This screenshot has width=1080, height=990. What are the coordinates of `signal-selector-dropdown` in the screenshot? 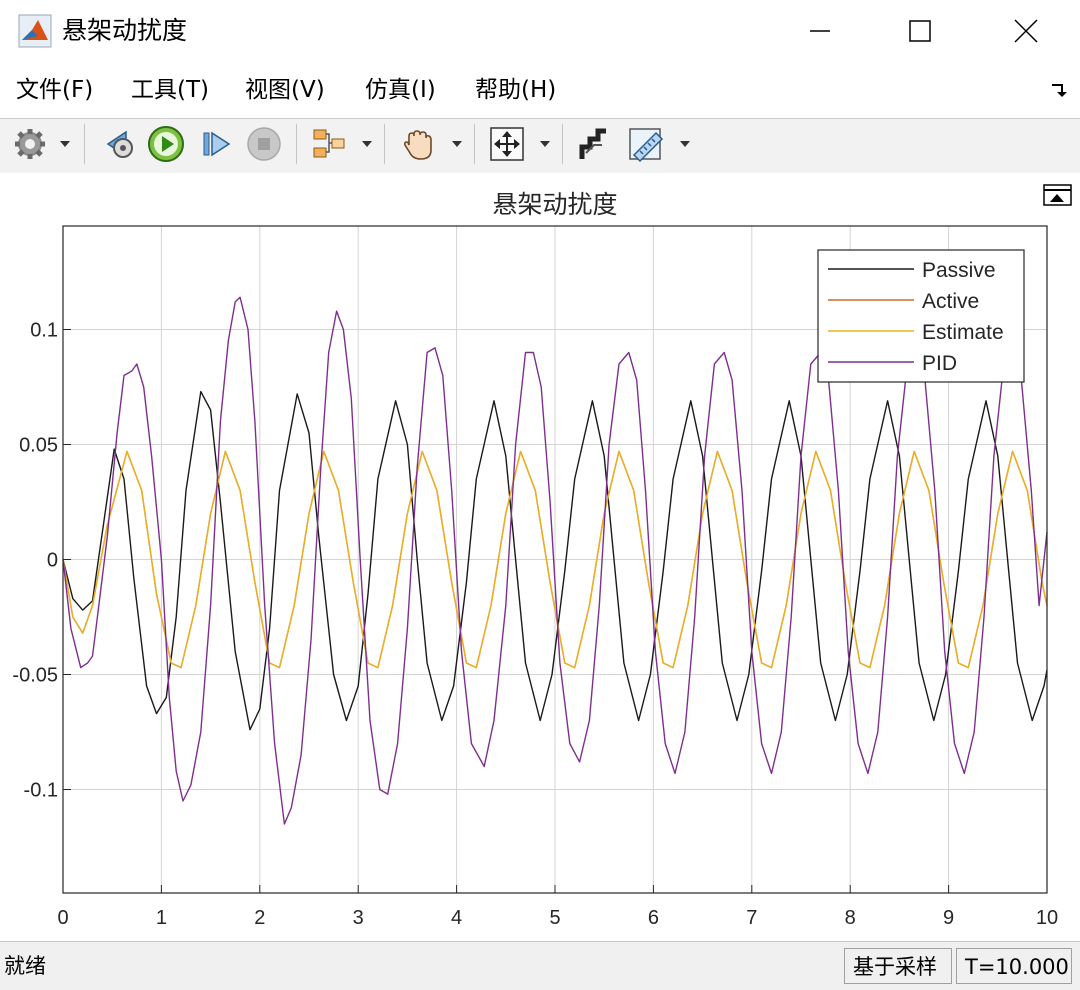 It's located at (367, 144).